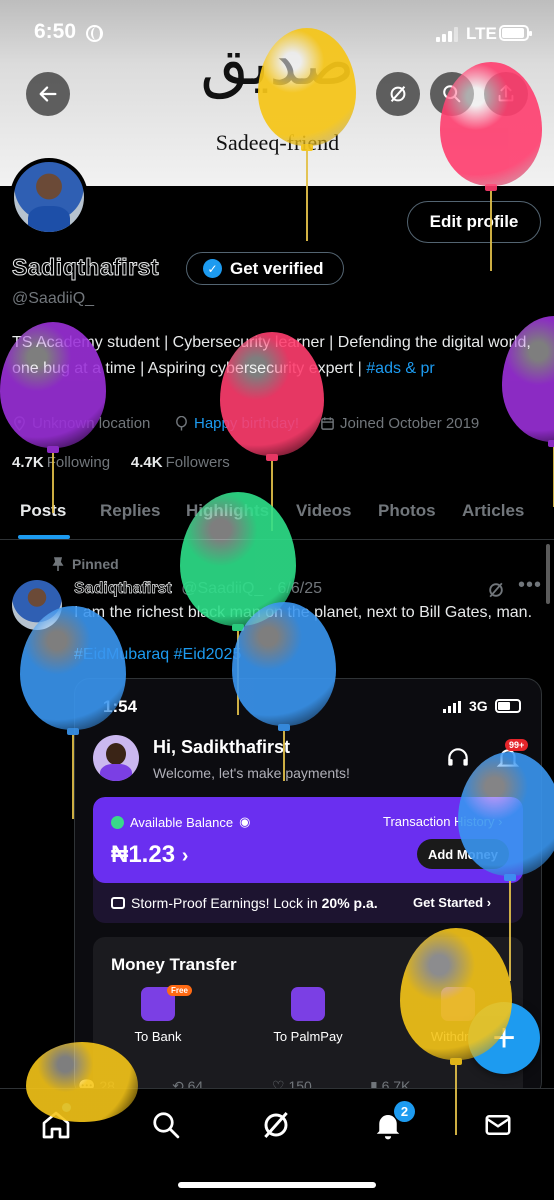  I want to click on embed-battery-icon, so click(508, 706).